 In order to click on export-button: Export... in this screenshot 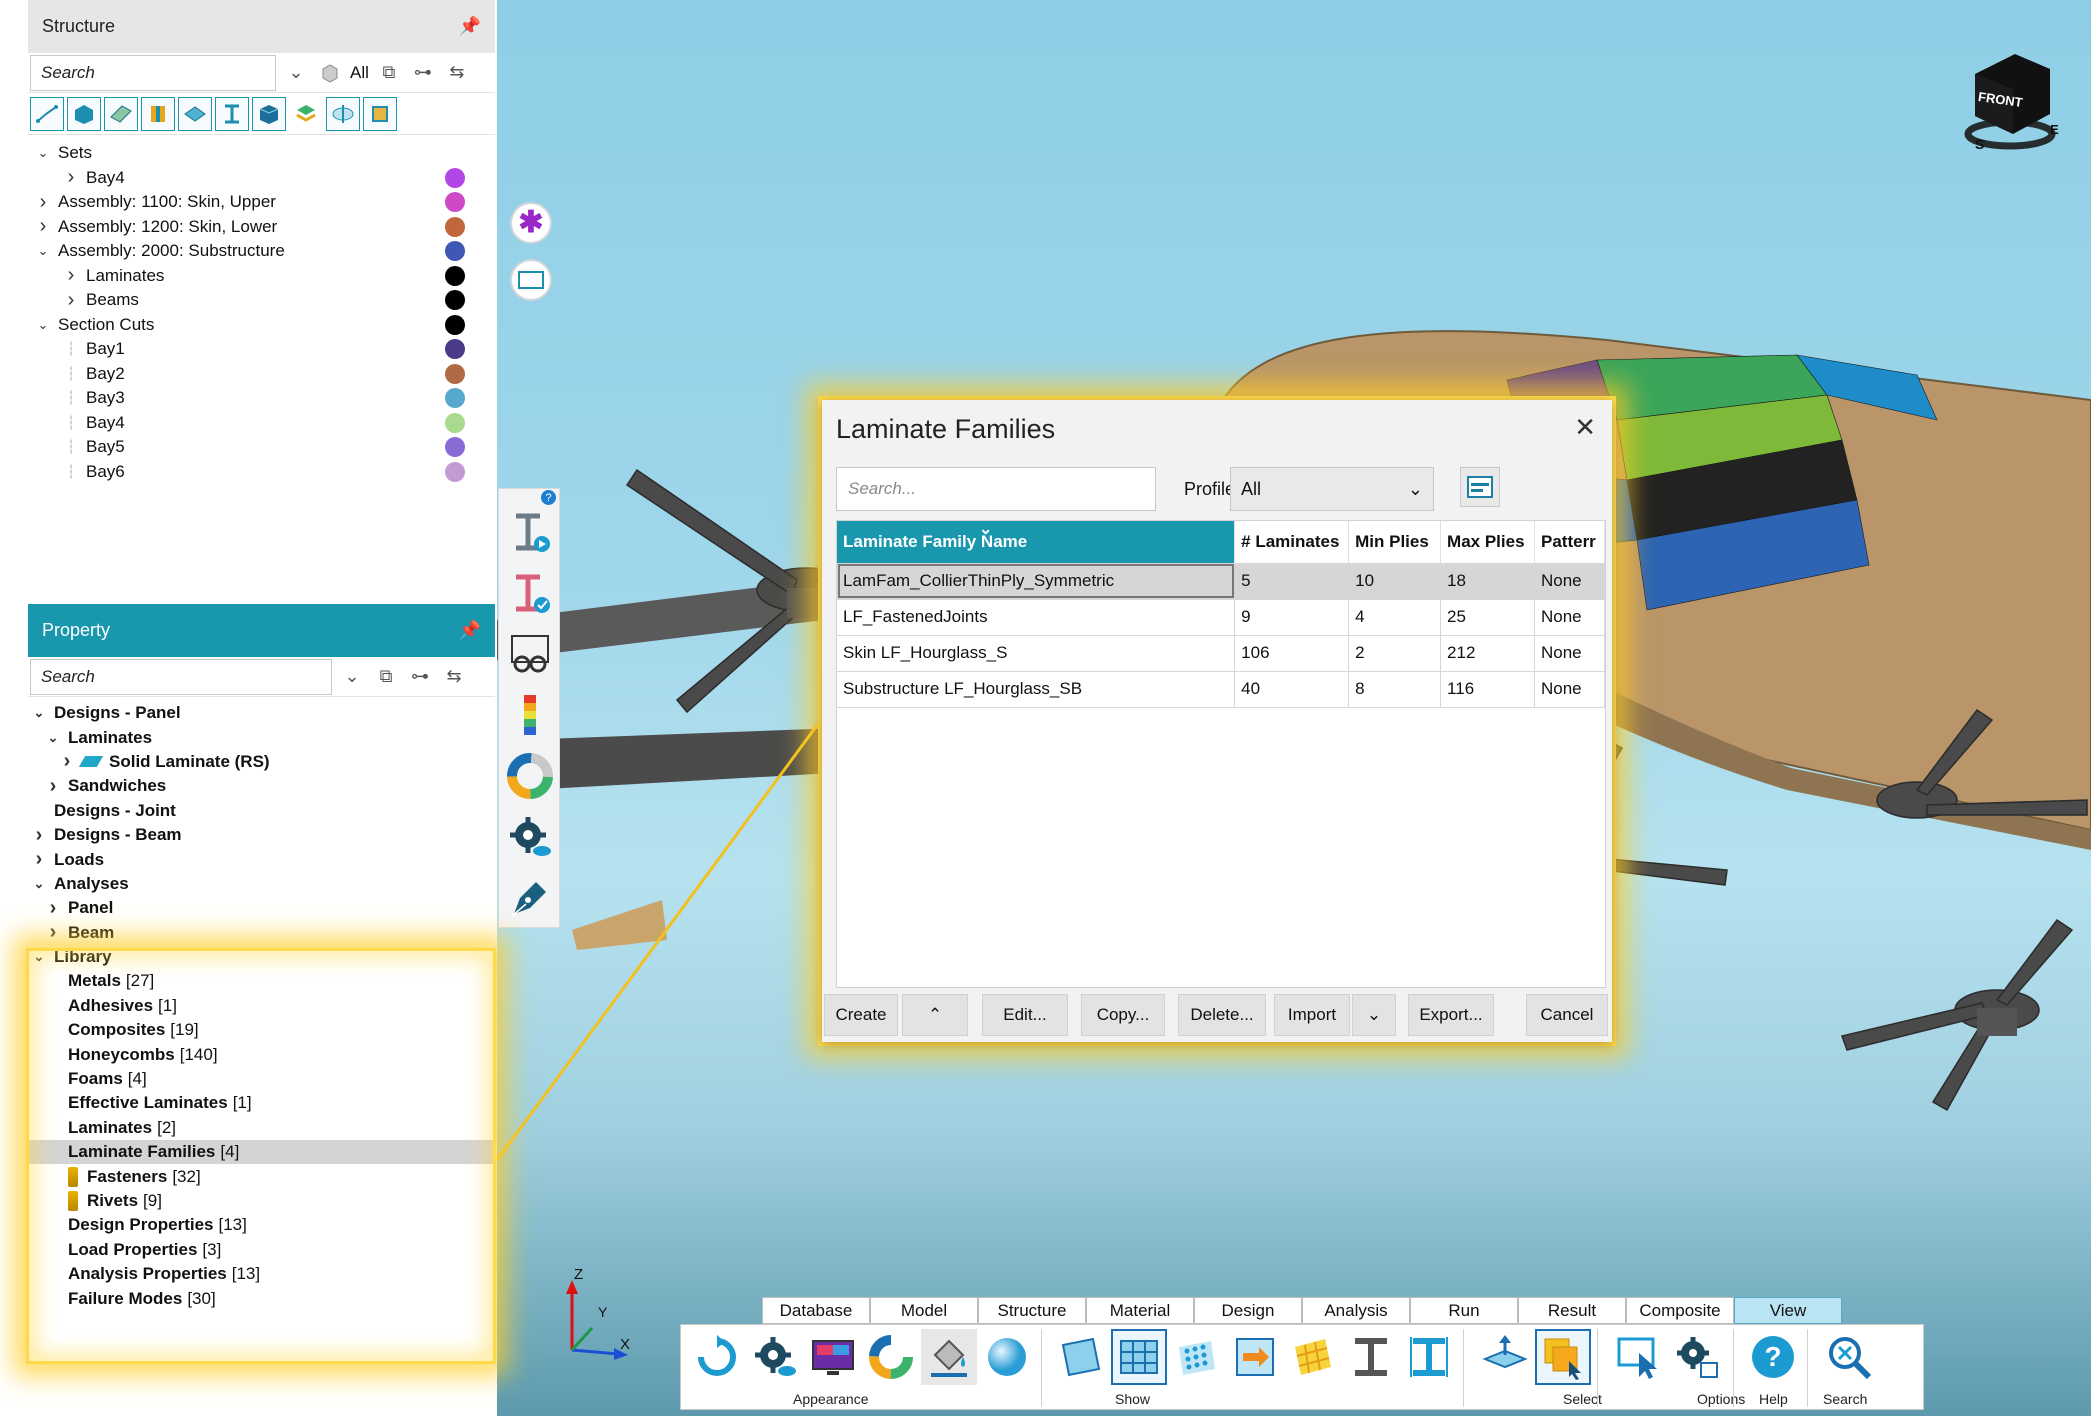, I will do `click(1451, 1015)`.